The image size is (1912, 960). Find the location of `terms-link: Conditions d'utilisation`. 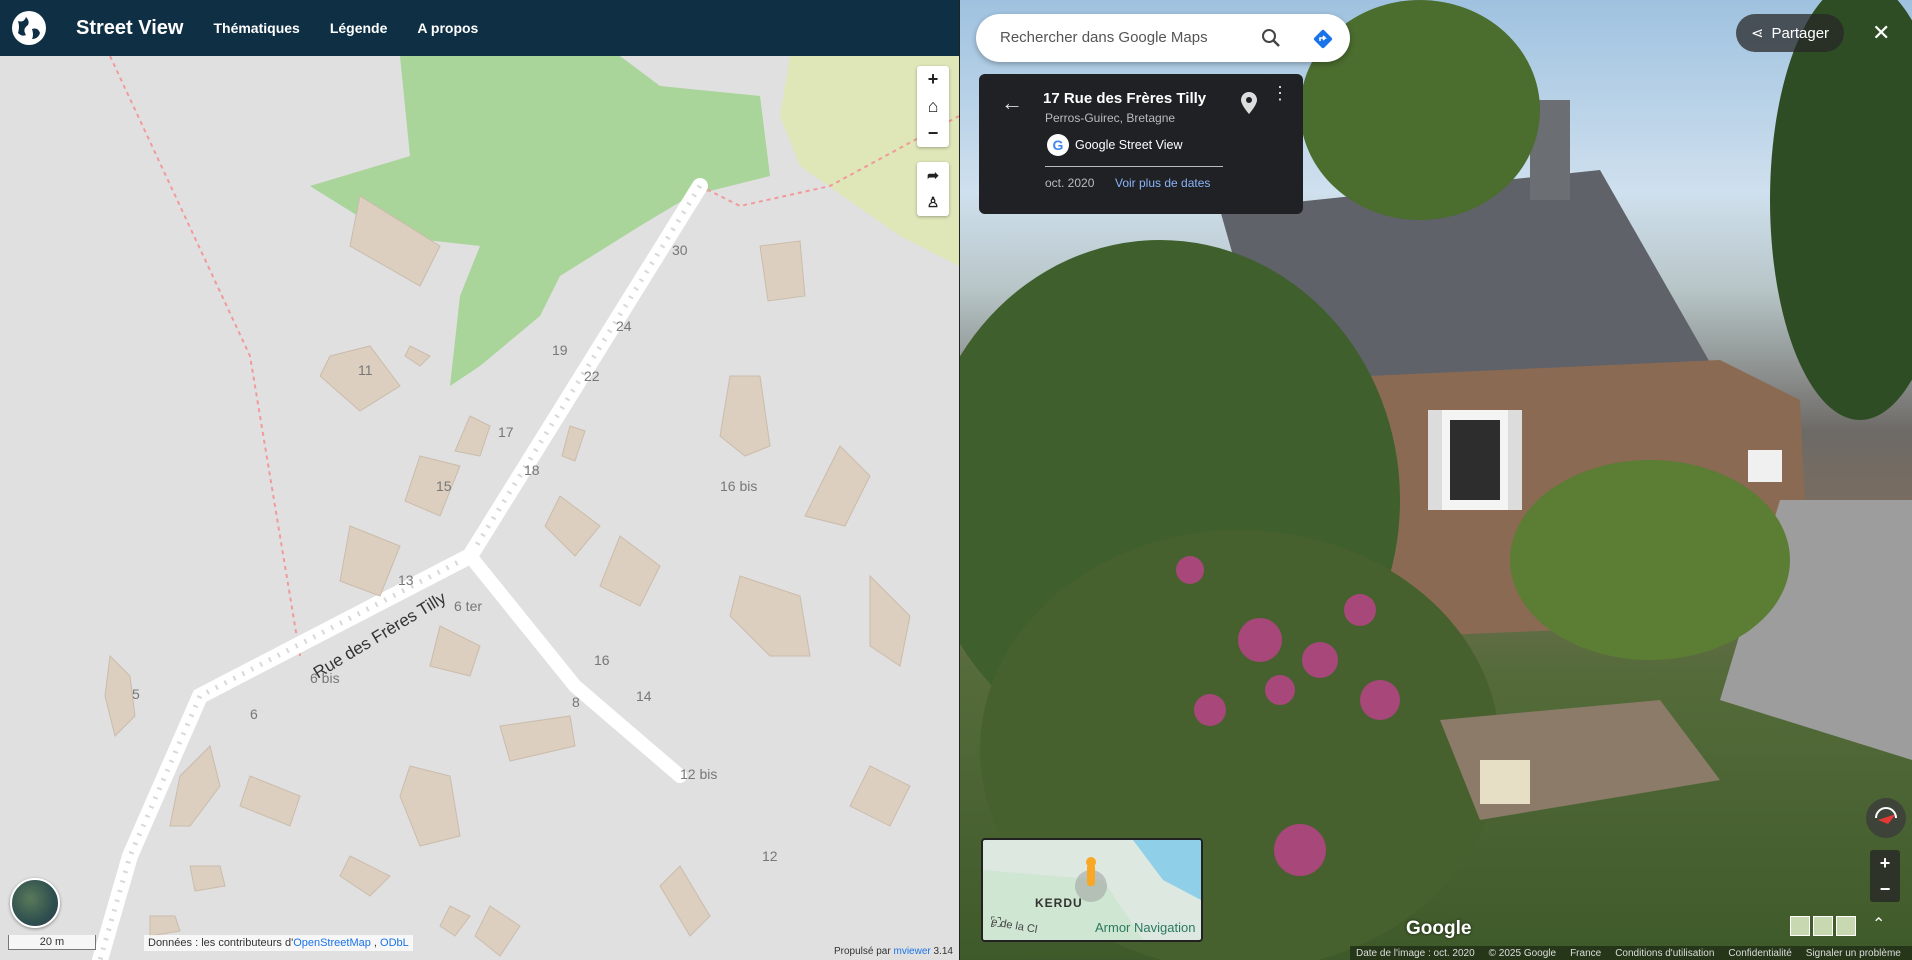

terms-link: Conditions d'utilisation is located at coordinates (1664, 953).